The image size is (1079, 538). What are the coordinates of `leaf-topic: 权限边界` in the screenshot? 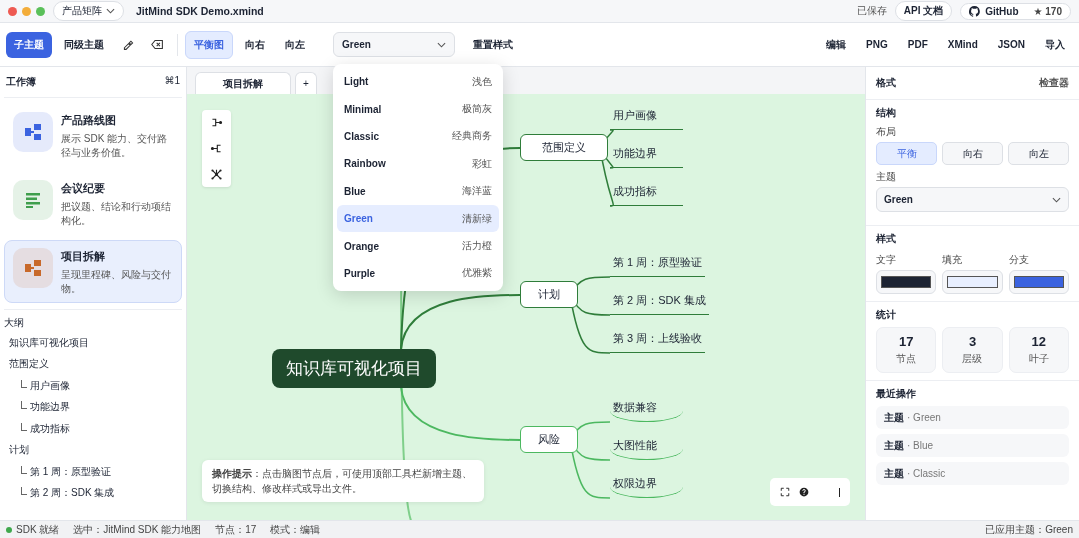 It's located at (646, 487).